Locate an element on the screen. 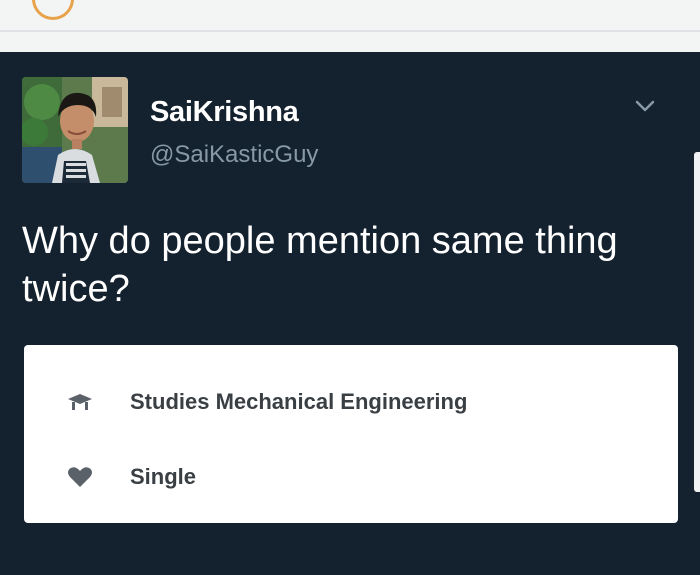 The width and height of the screenshot is (700, 575). graduation-cap-icon is located at coordinates (80, 402).